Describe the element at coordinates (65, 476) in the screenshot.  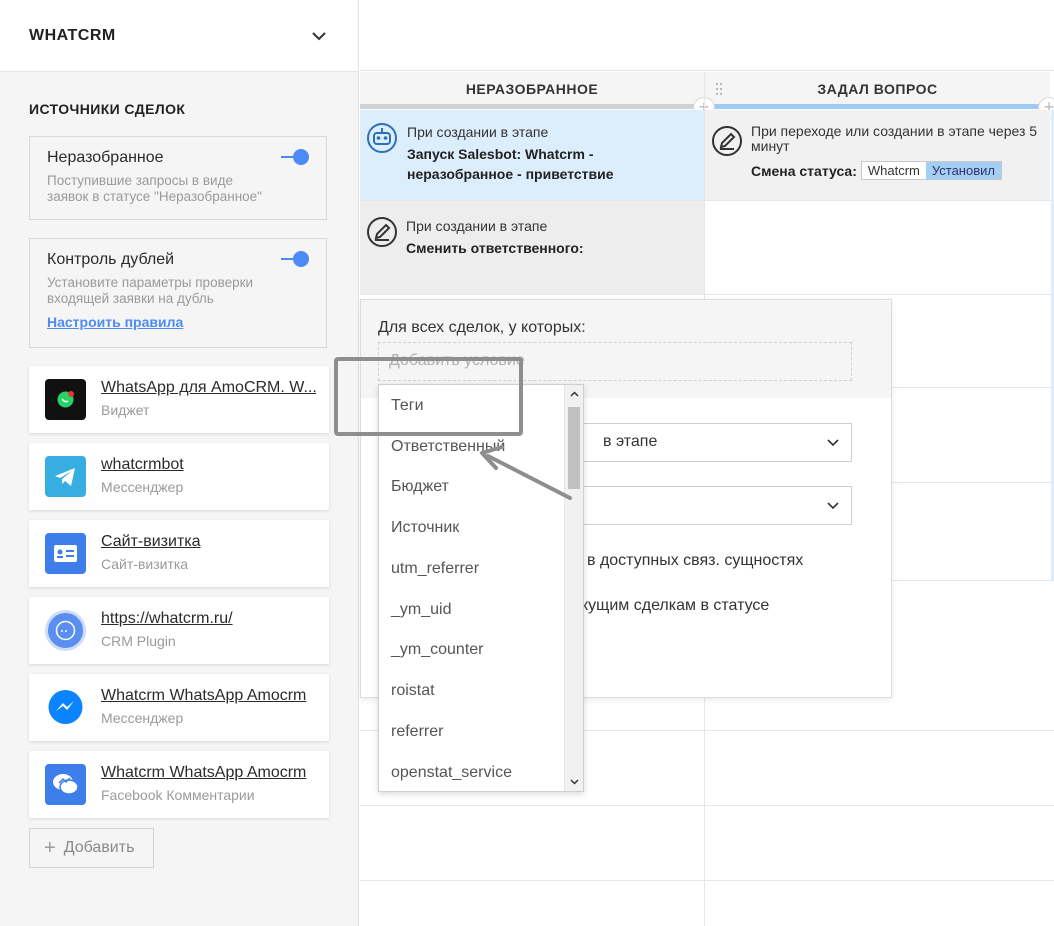
I see `telegram-icon` at that location.